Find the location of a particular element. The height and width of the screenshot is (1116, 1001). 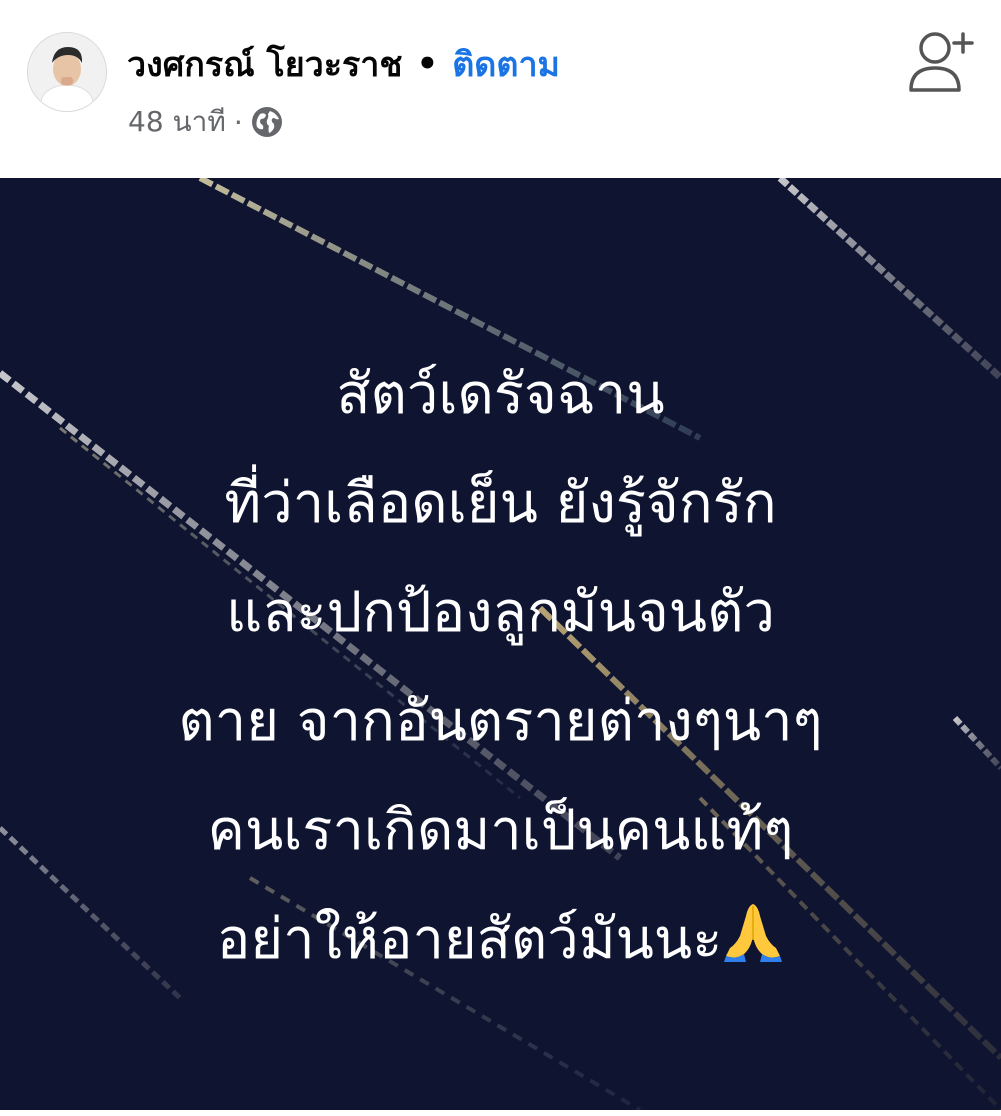

image-text-line: สัตว์เดรัจฉาน is located at coordinates (500, 394).